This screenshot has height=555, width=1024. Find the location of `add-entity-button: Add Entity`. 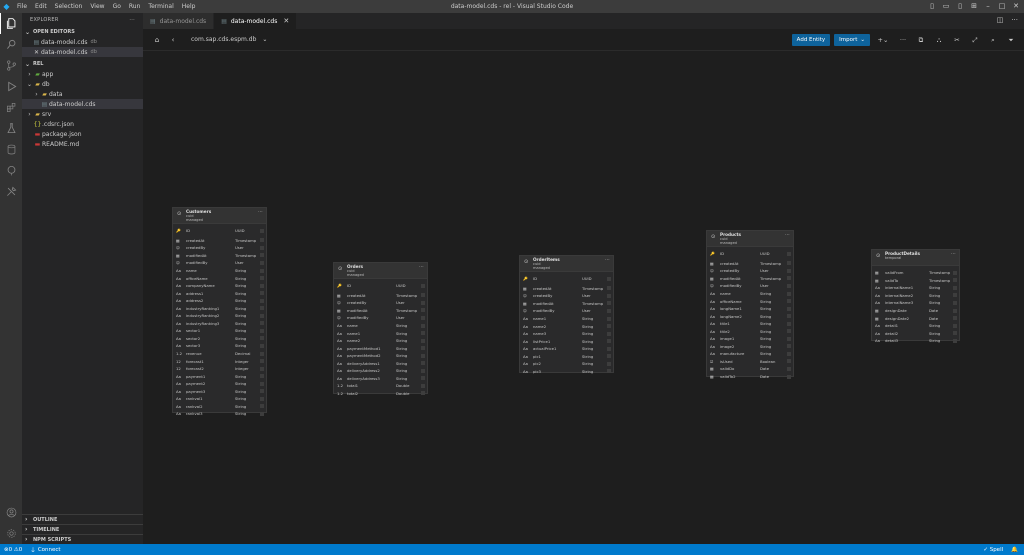

add-entity-button: Add Entity is located at coordinates (811, 40).